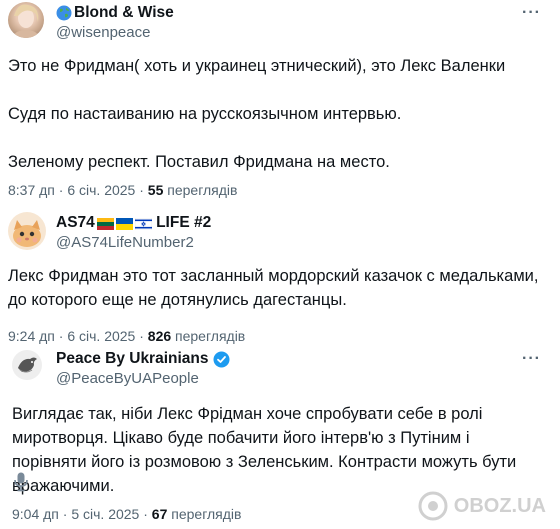 The height and width of the screenshot is (529, 560). I want to click on timestamp: 9:04 дп · 5 січ. 2025 ·, so click(82, 514).